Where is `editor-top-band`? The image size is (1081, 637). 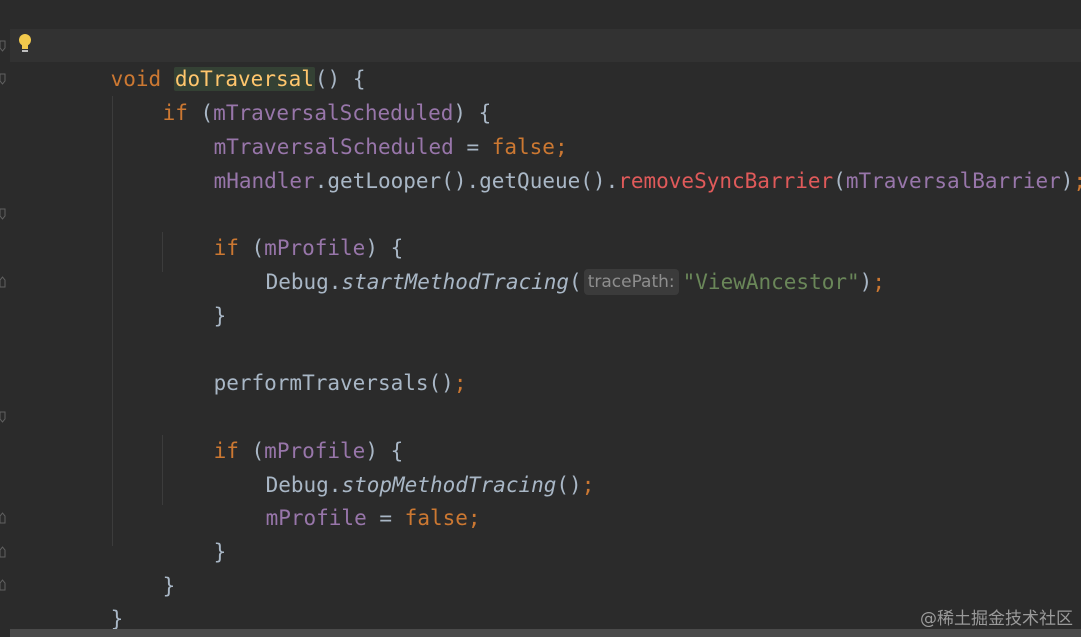 editor-top-band is located at coordinates (540, 14).